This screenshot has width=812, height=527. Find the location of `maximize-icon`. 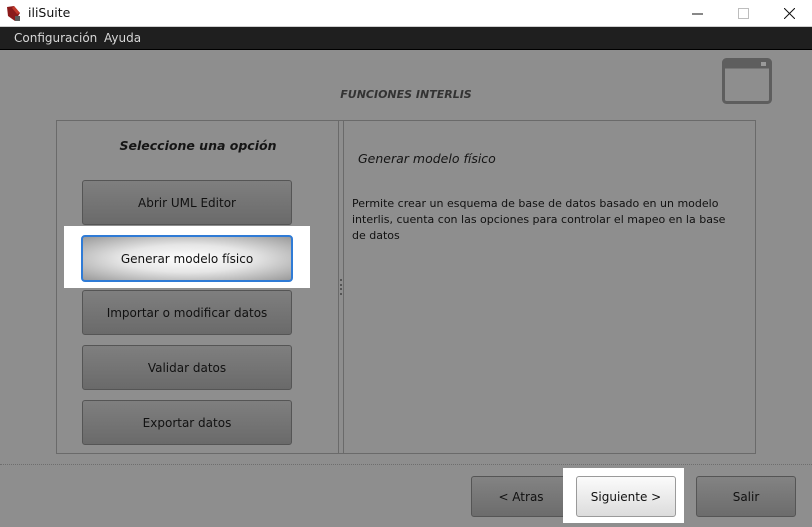

maximize-icon is located at coordinates (743, 13).